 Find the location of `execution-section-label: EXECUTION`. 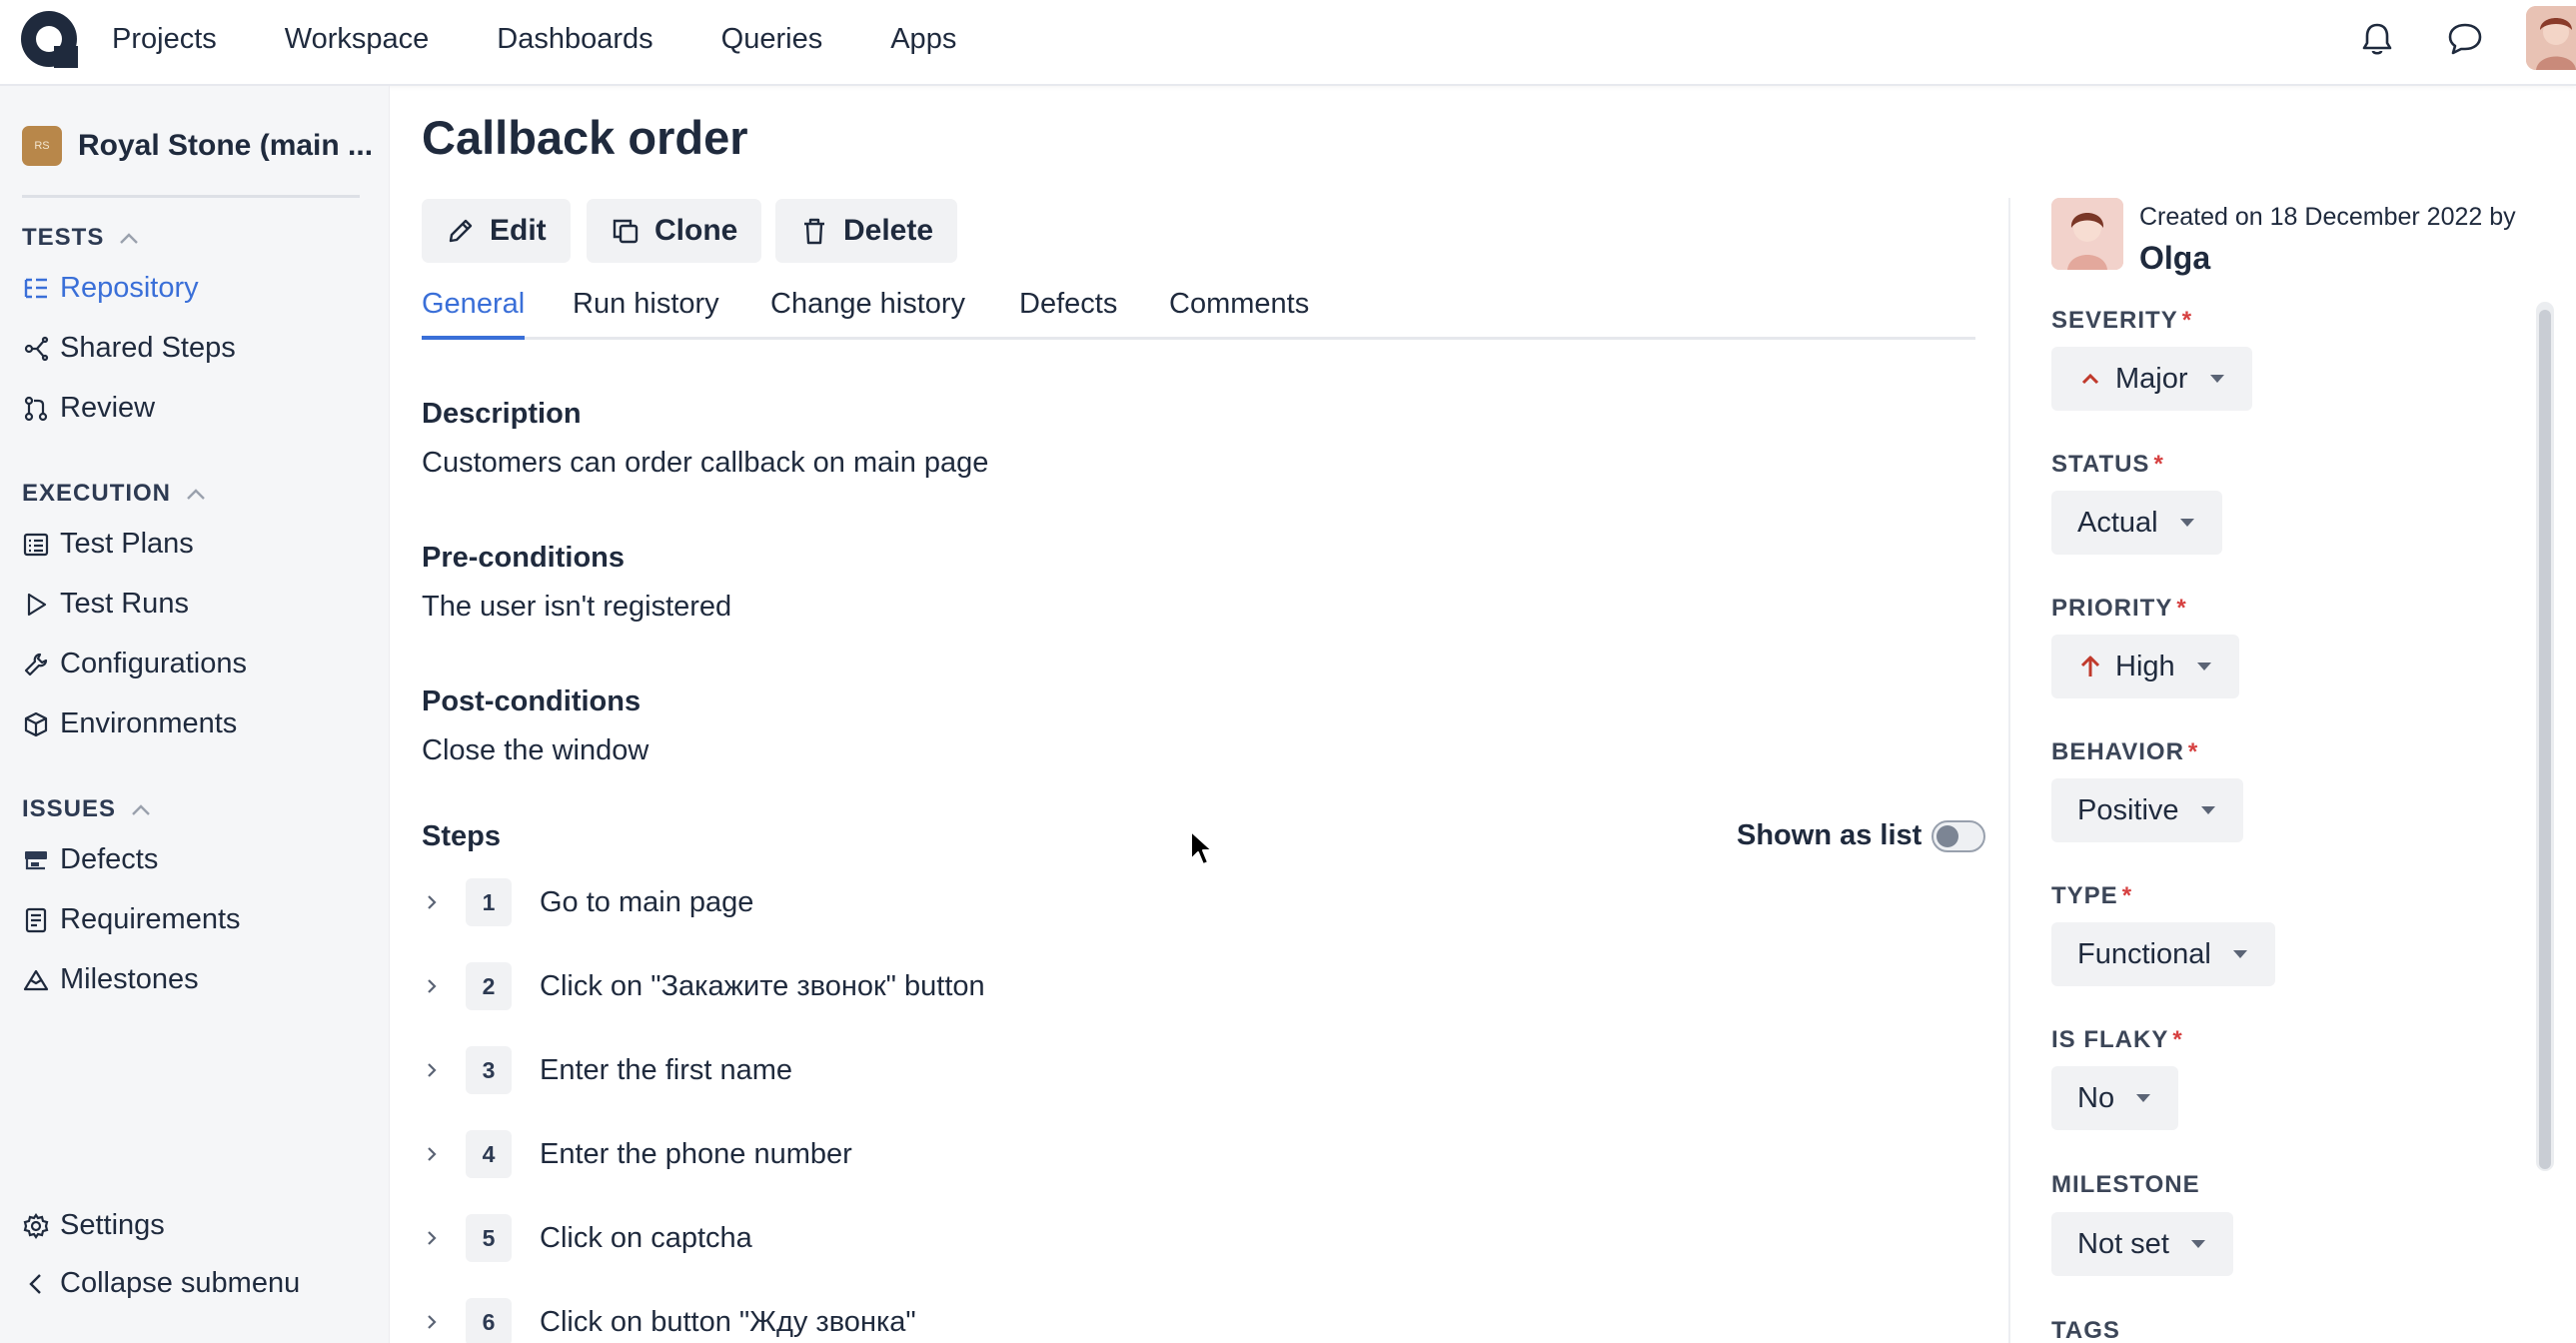

execution-section-label: EXECUTION is located at coordinates (97, 493).